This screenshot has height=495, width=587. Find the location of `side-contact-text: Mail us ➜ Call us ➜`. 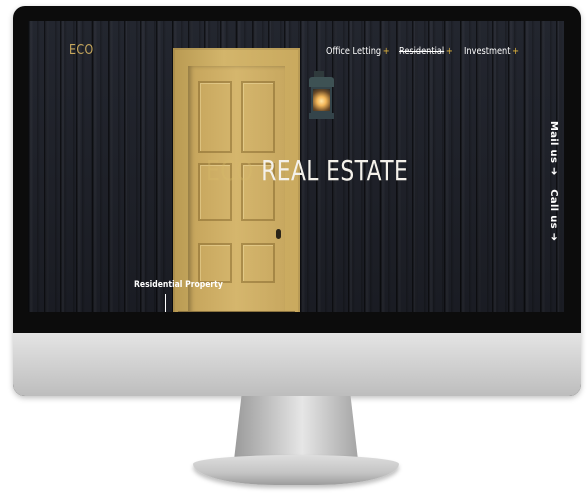

side-contact-text: Mail us ➜ Call us ➜ is located at coordinates (553, 181).